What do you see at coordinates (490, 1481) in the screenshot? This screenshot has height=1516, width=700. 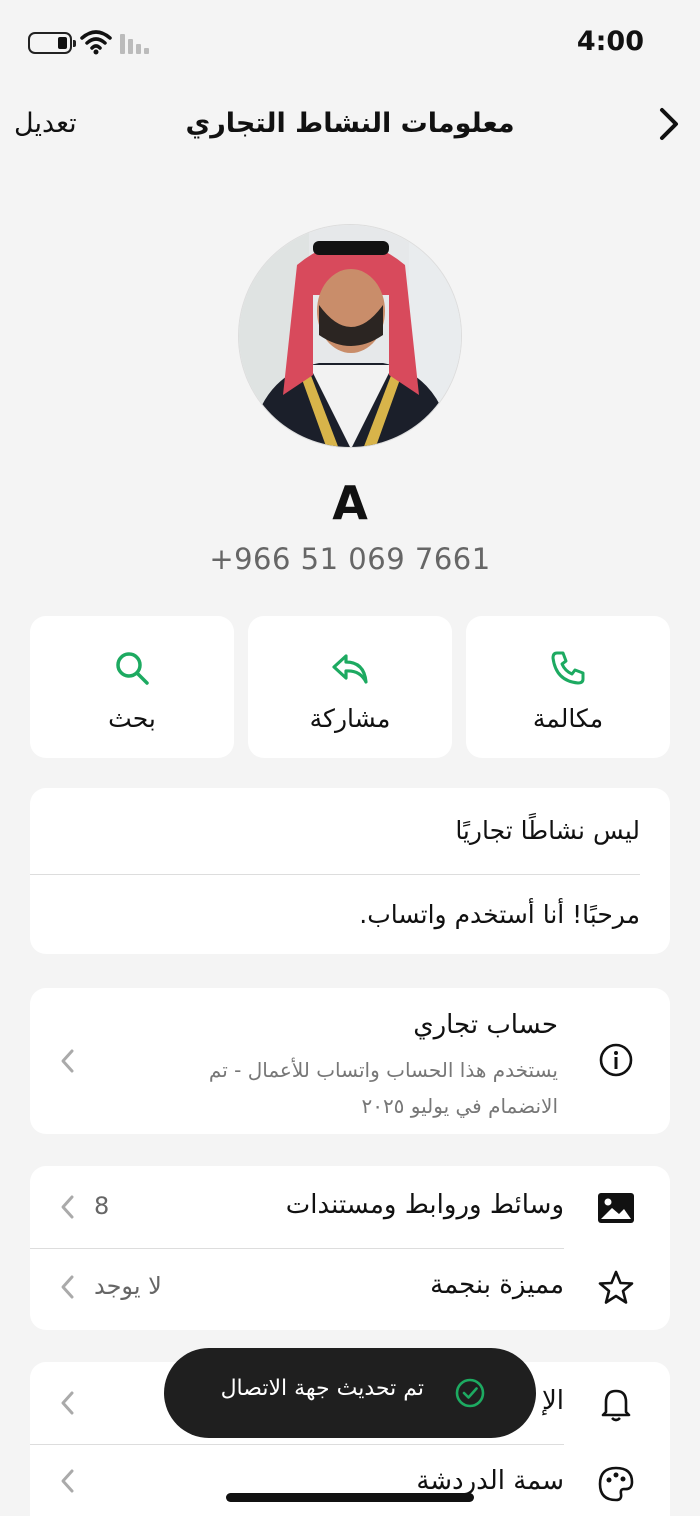 I see `chat-theme-label: سمة الدردشة` at bounding box center [490, 1481].